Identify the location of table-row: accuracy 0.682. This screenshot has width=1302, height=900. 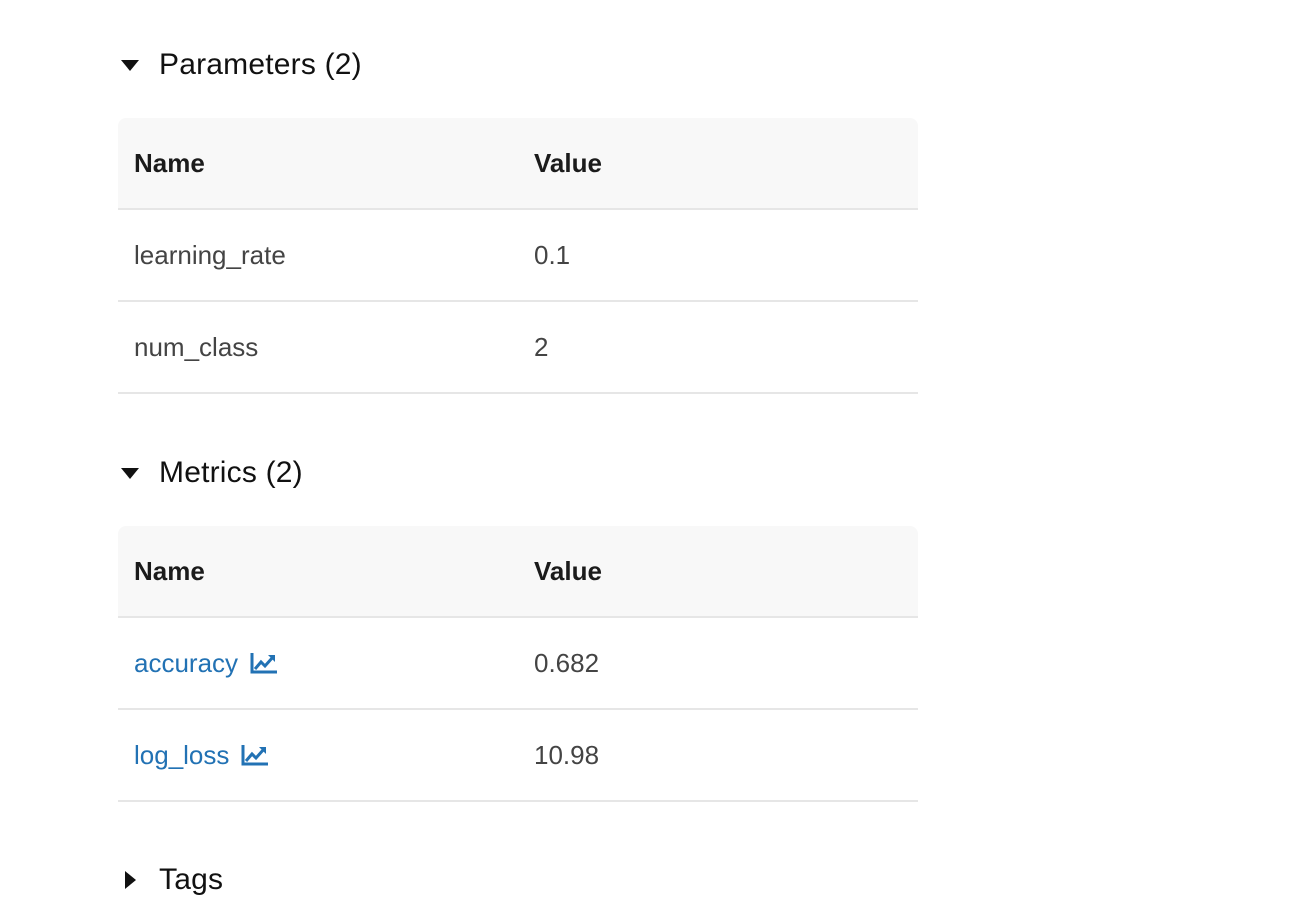
(518, 664).